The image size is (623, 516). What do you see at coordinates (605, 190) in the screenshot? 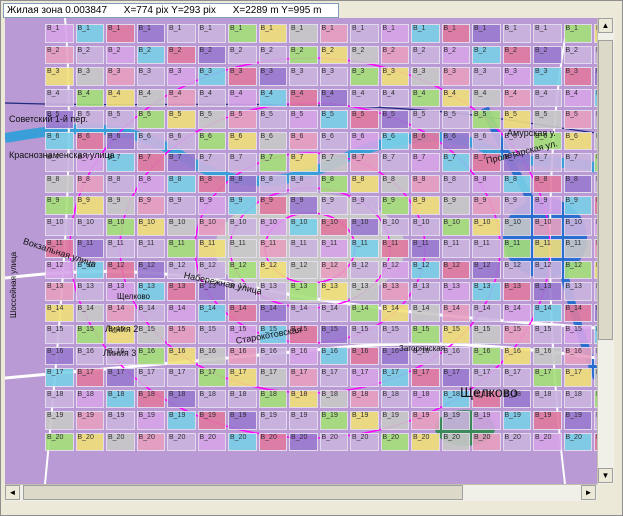
I see `vertical-scroll-thumb` at bounding box center [605, 190].